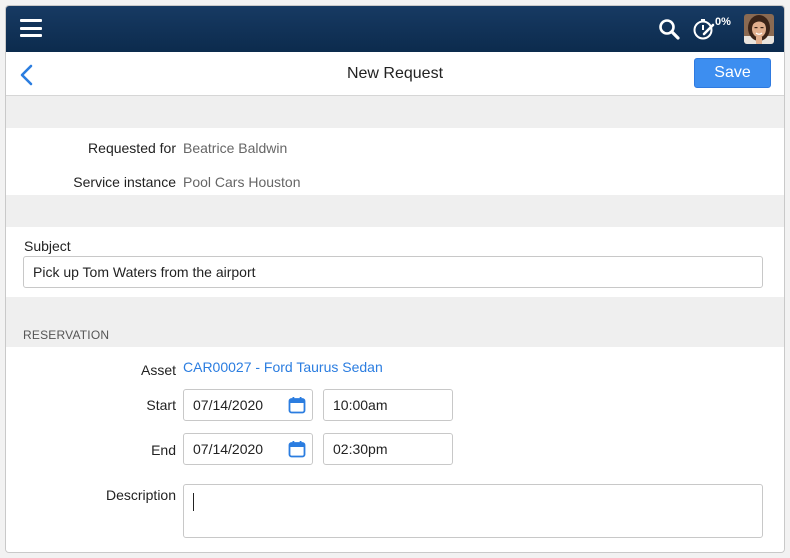  I want to click on top-navigation-bar: 0%, so click(395, 29).